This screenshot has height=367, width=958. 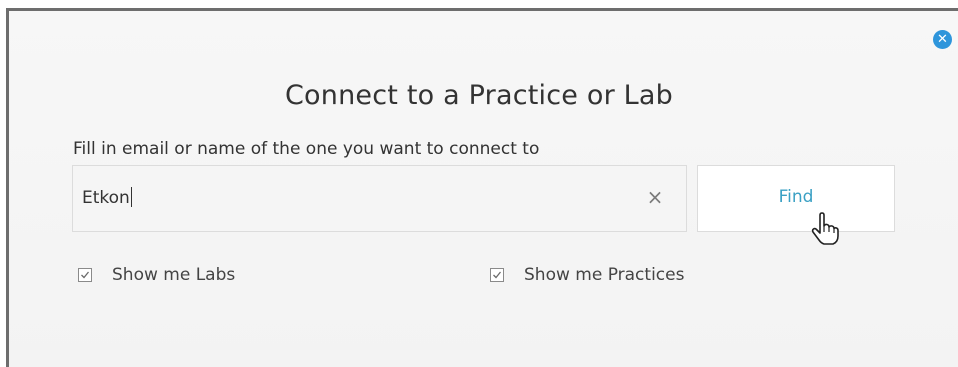 What do you see at coordinates (379, 198) in the screenshot?
I see `search-input: Etkon ×` at bounding box center [379, 198].